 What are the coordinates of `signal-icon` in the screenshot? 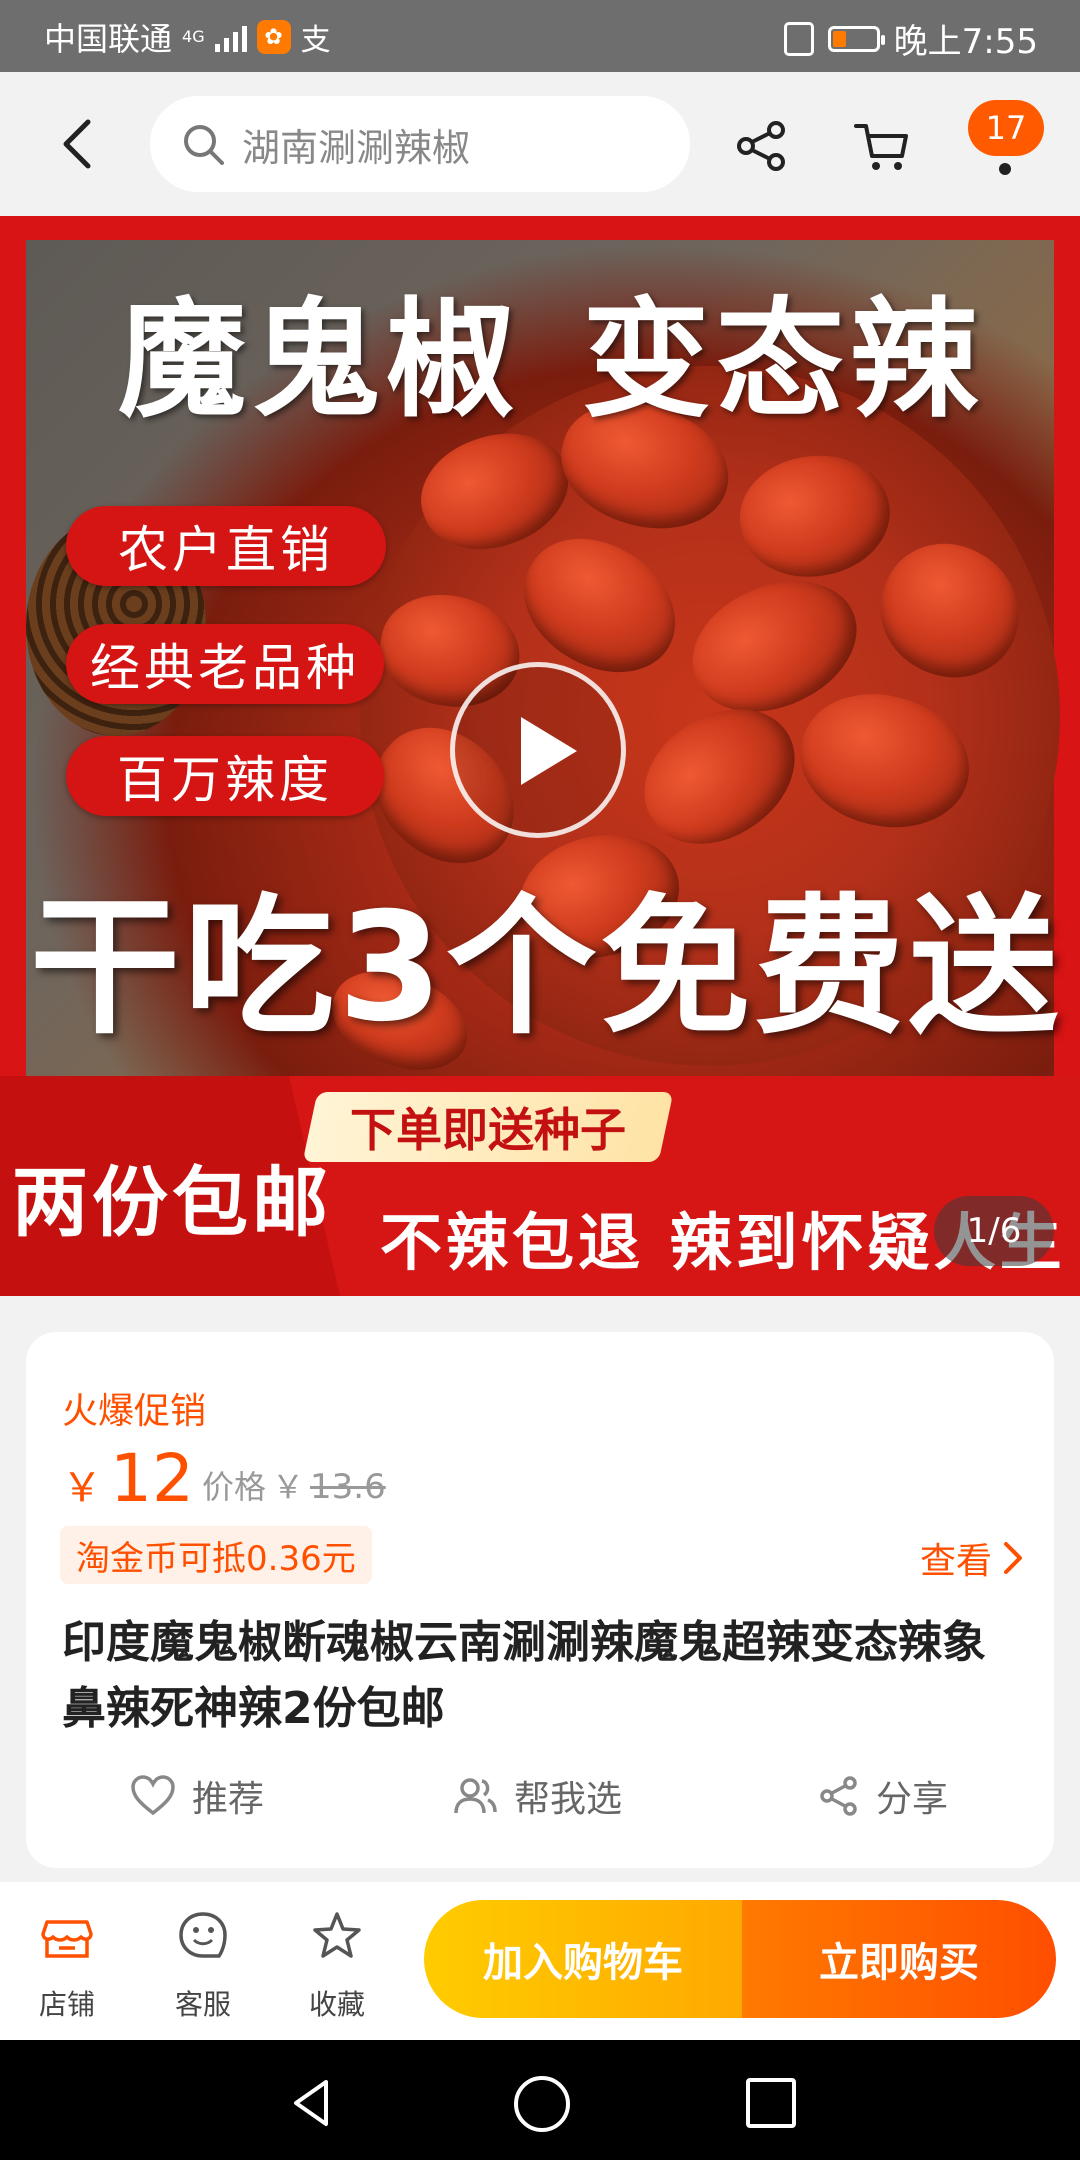 It's located at (230, 37).